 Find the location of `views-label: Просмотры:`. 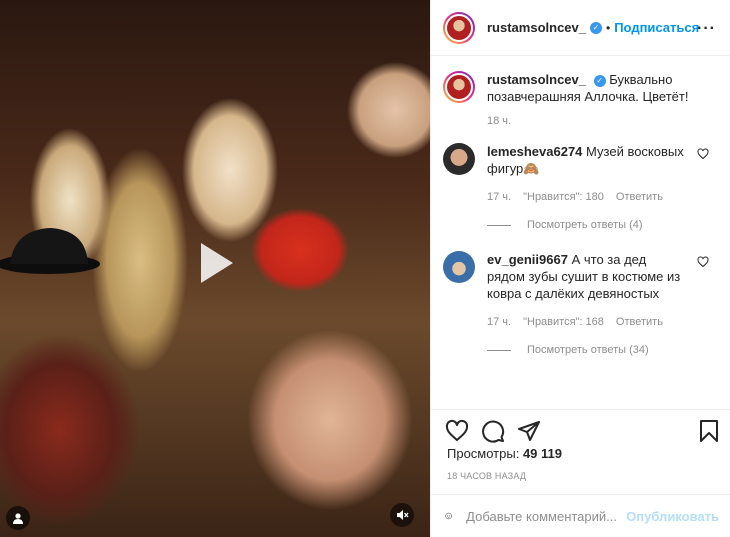

views-label: Просмотры: is located at coordinates (483, 453).